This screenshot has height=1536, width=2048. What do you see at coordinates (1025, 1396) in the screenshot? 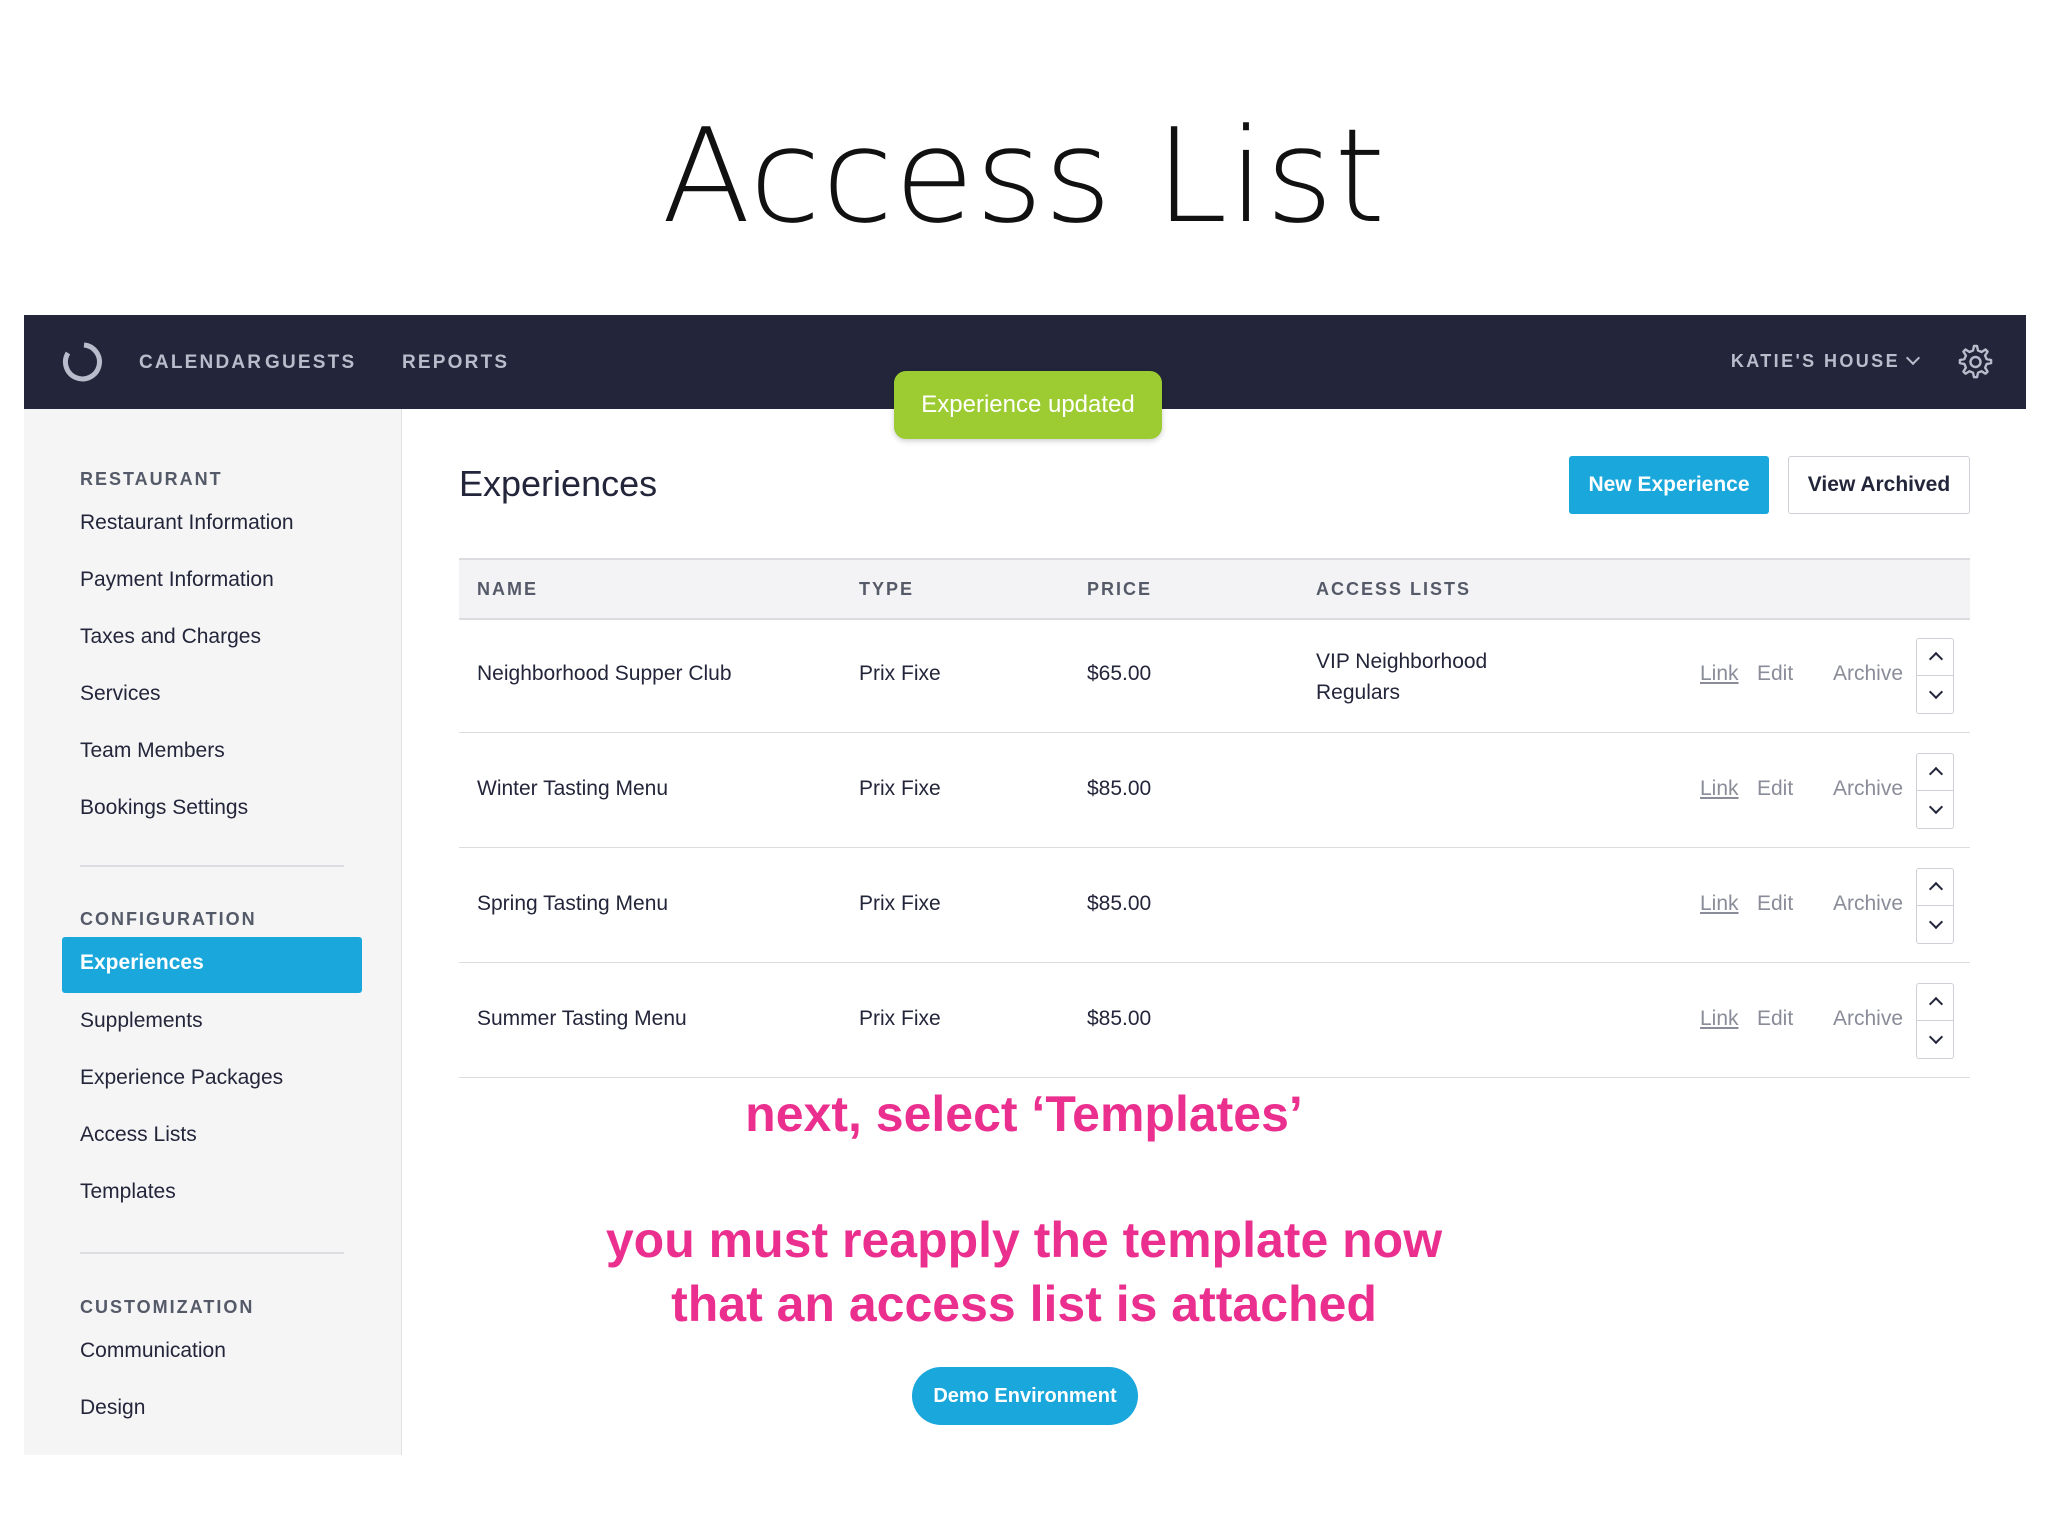
I see `demo-environment-badge: Demo Environment` at bounding box center [1025, 1396].